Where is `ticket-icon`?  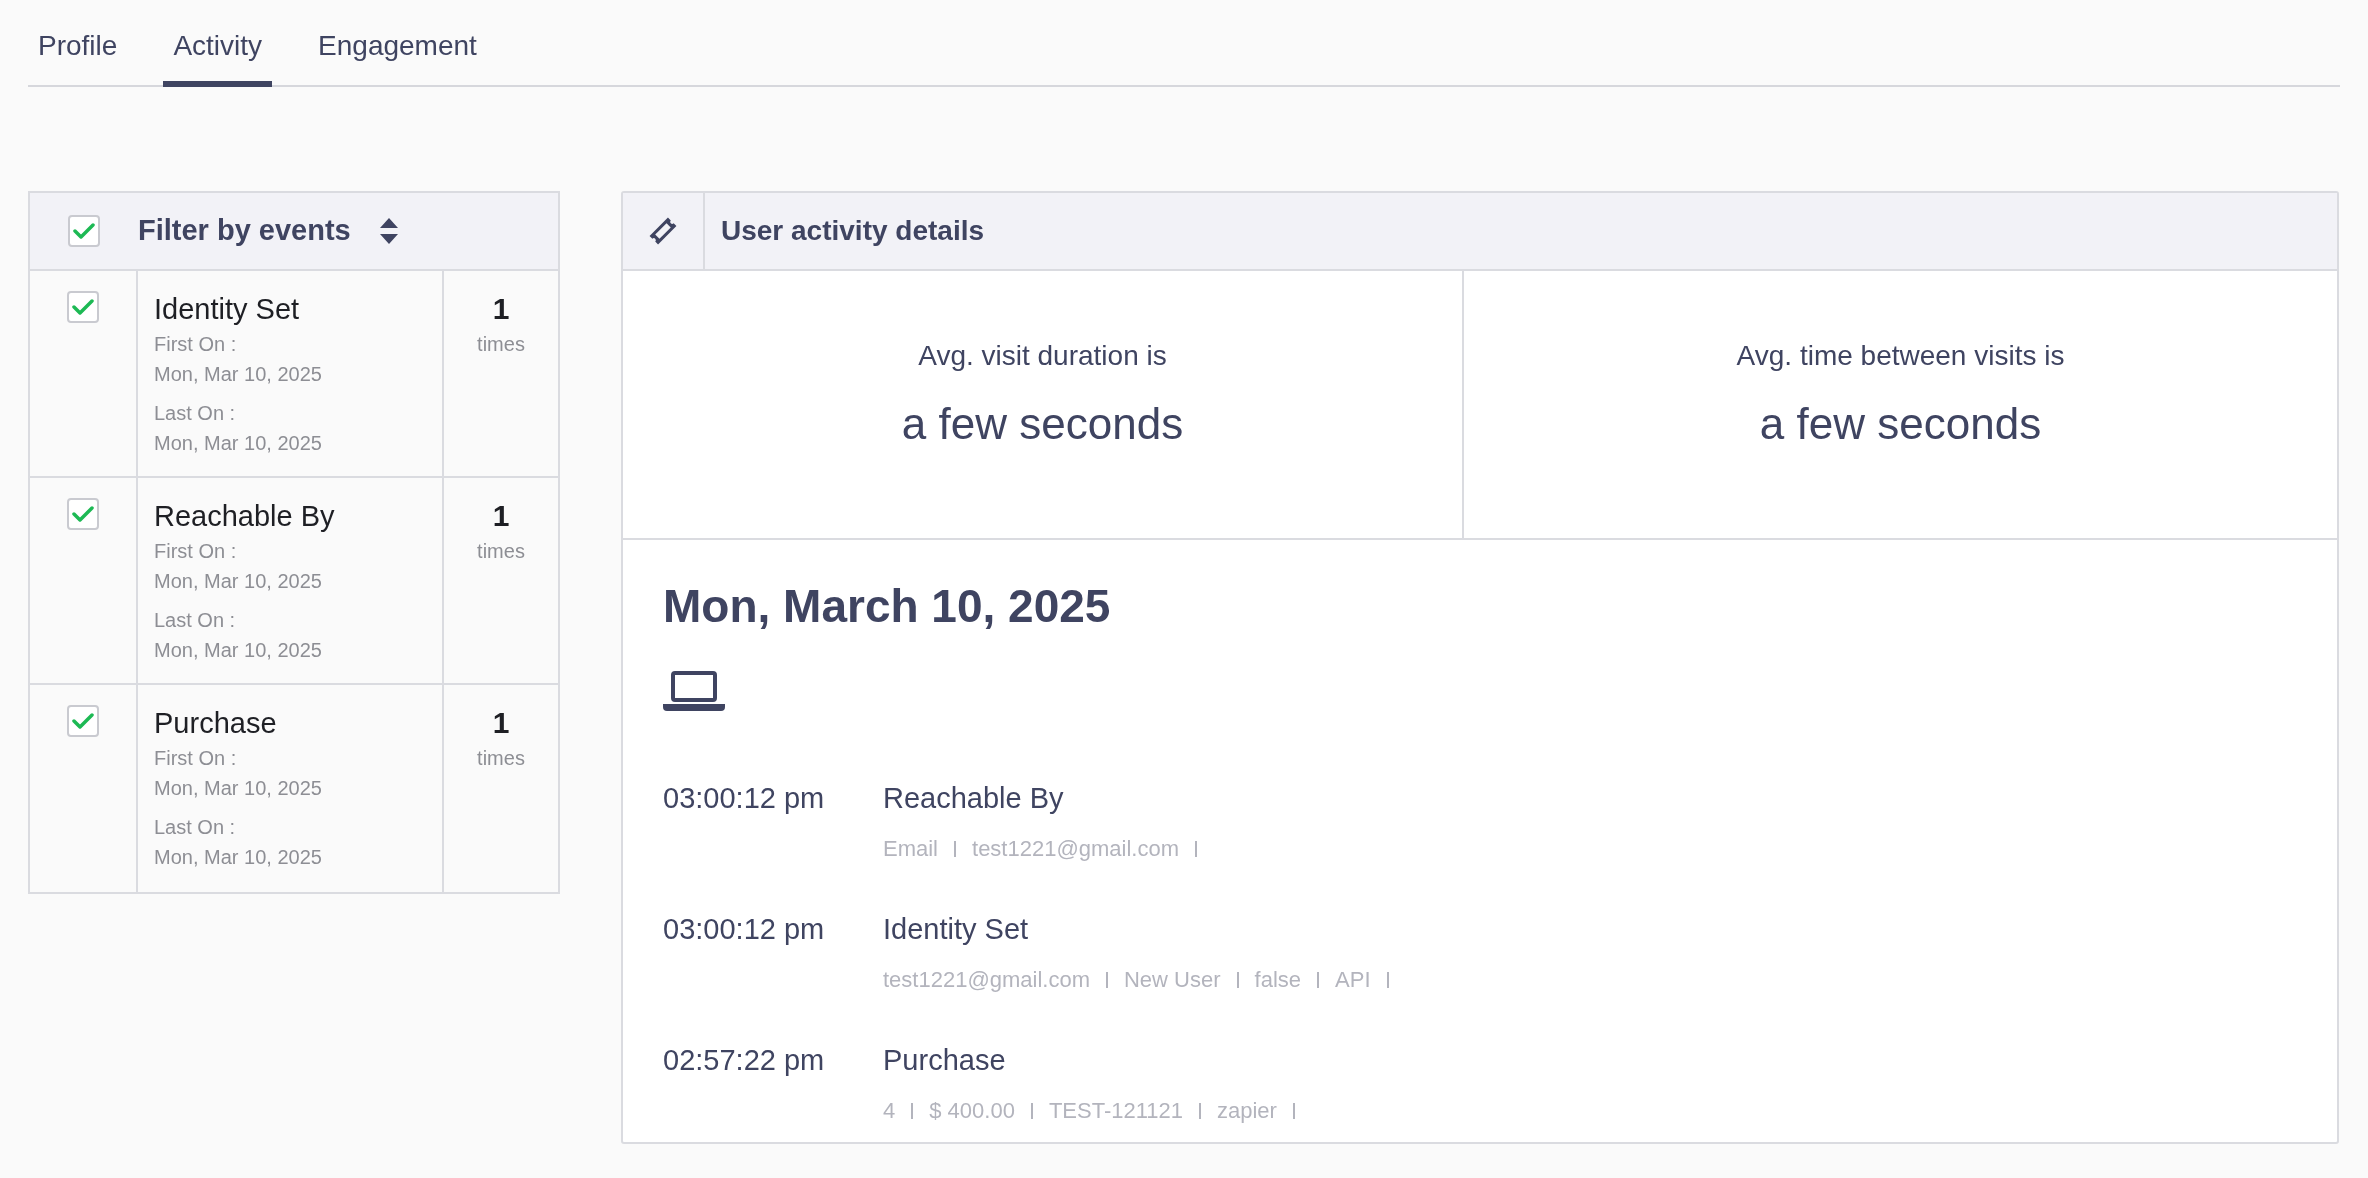
ticket-icon is located at coordinates (663, 231).